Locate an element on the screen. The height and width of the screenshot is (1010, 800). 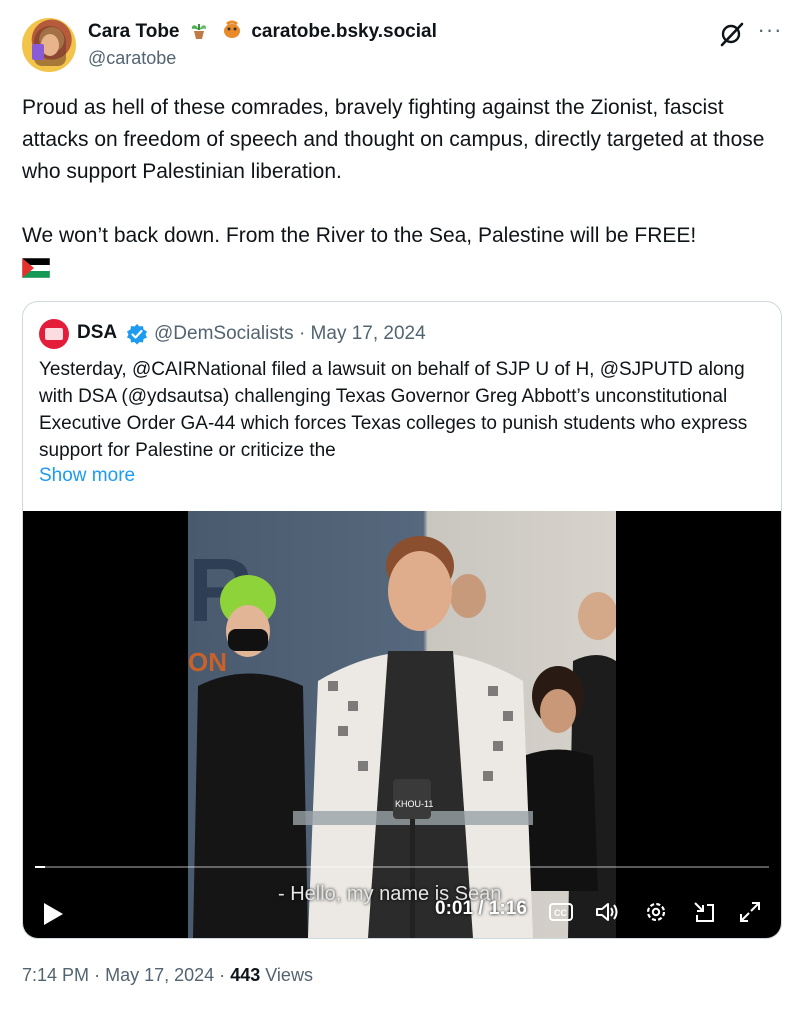
show-more-link: Show more is located at coordinates (87, 476).